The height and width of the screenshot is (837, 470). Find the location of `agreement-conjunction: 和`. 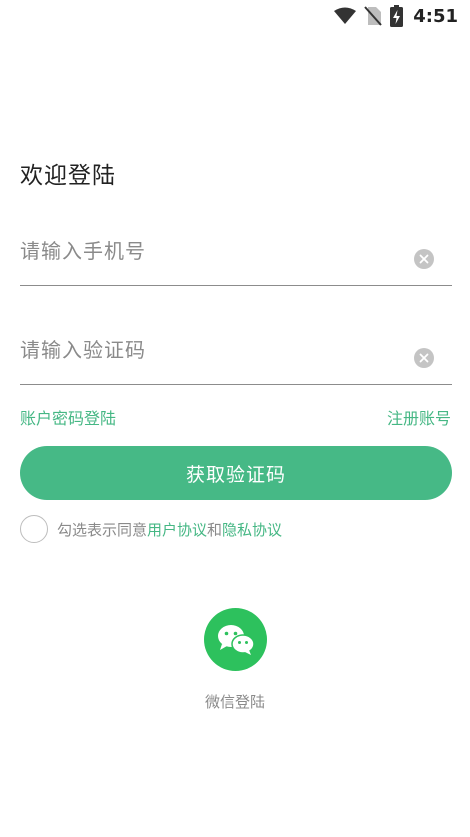

agreement-conjunction: 和 is located at coordinates (215, 529).